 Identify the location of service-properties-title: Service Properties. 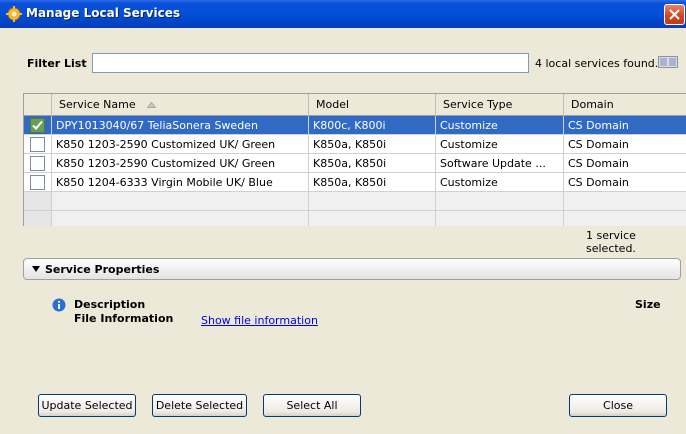
(102, 269).